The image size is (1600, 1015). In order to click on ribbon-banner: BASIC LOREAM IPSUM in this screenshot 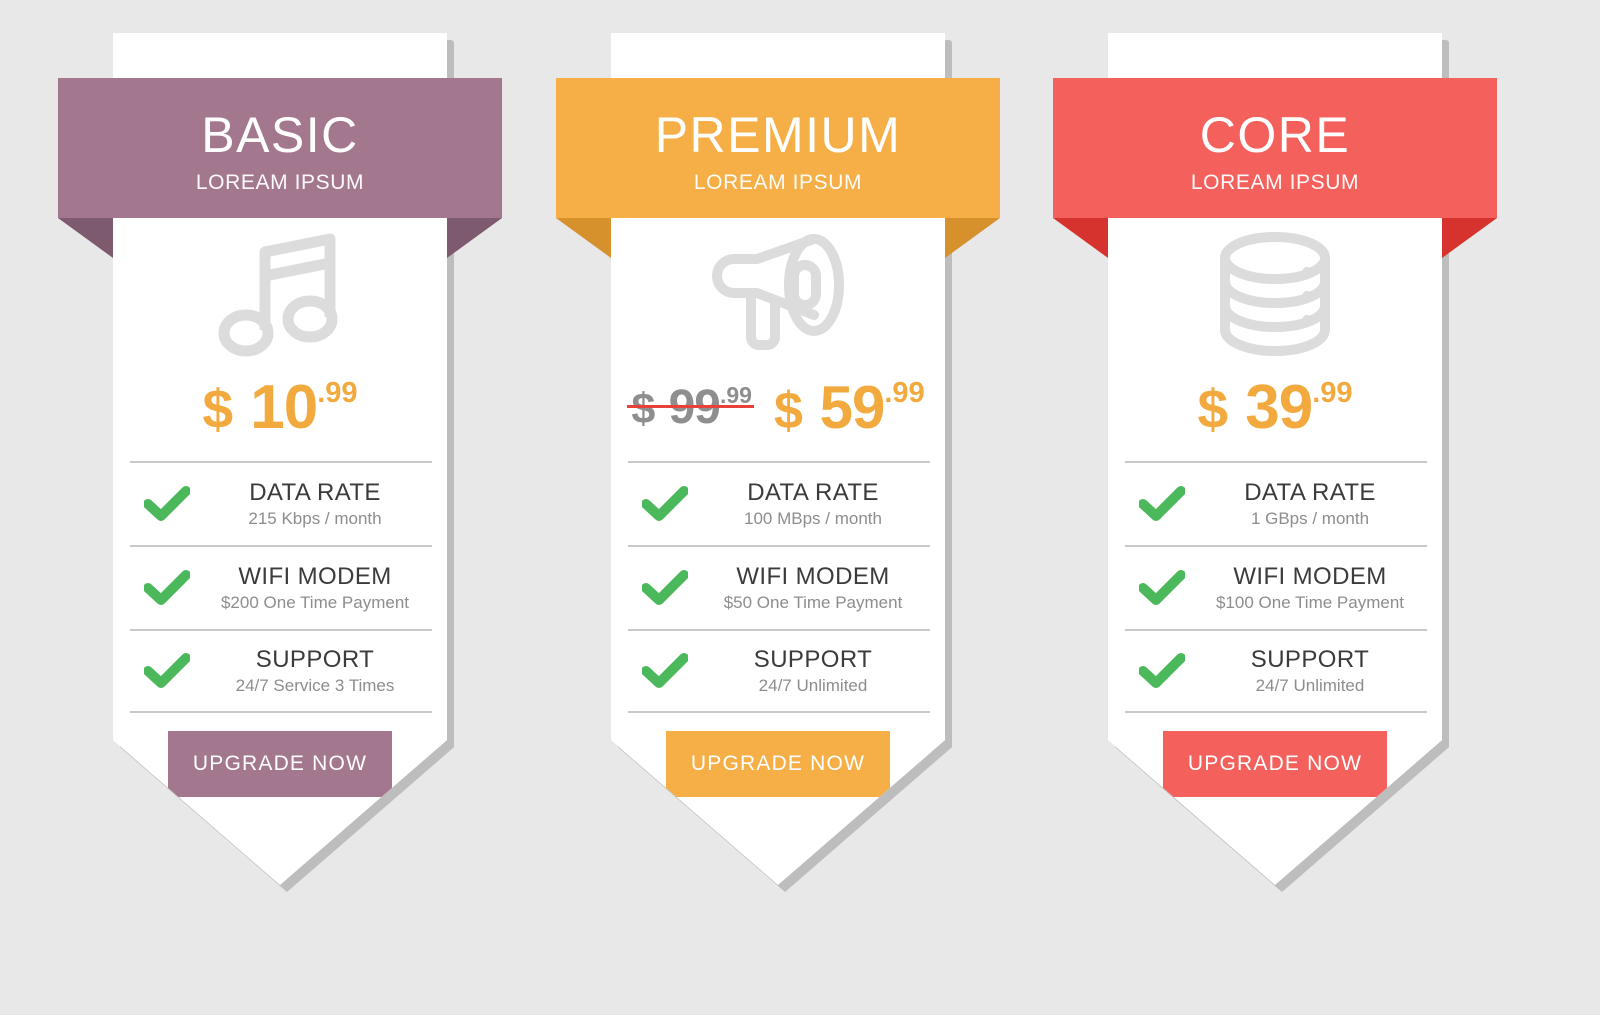, I will do `click(280, 148)`.